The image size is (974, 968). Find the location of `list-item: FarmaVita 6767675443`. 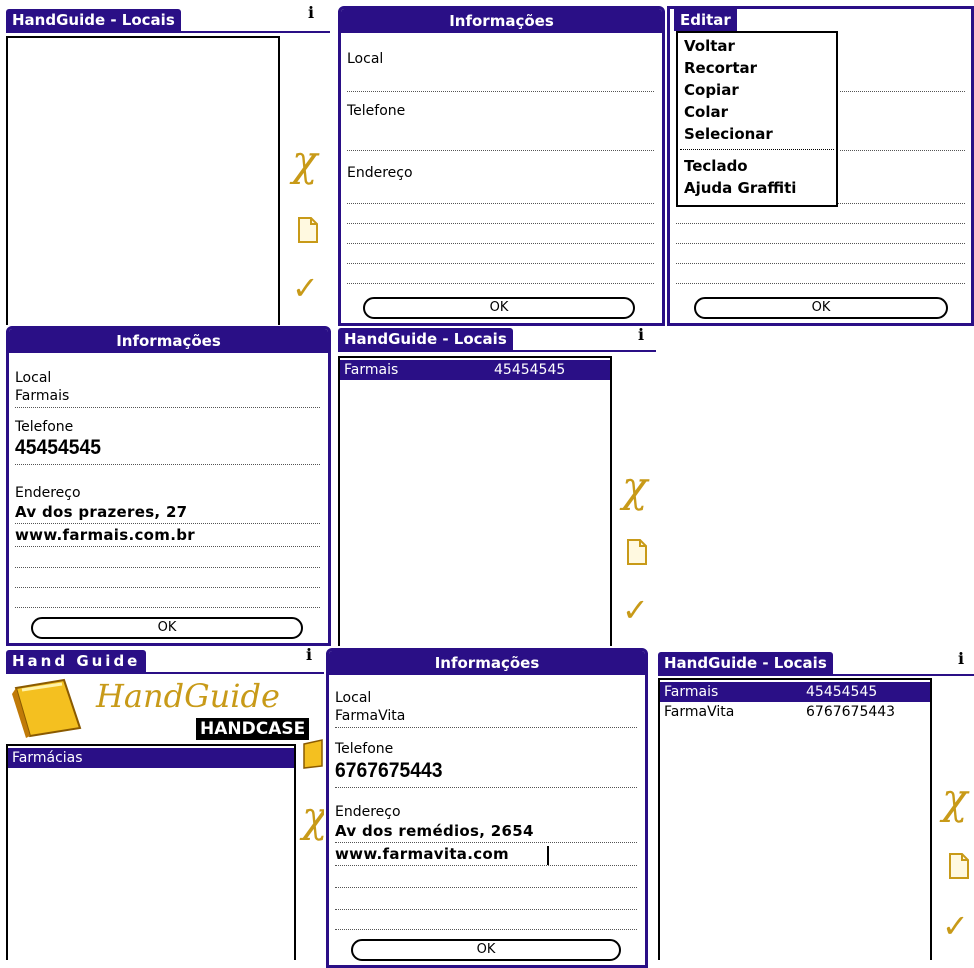

list-item: FarmaVita 6767675443 is located at coordinates (795, 712).